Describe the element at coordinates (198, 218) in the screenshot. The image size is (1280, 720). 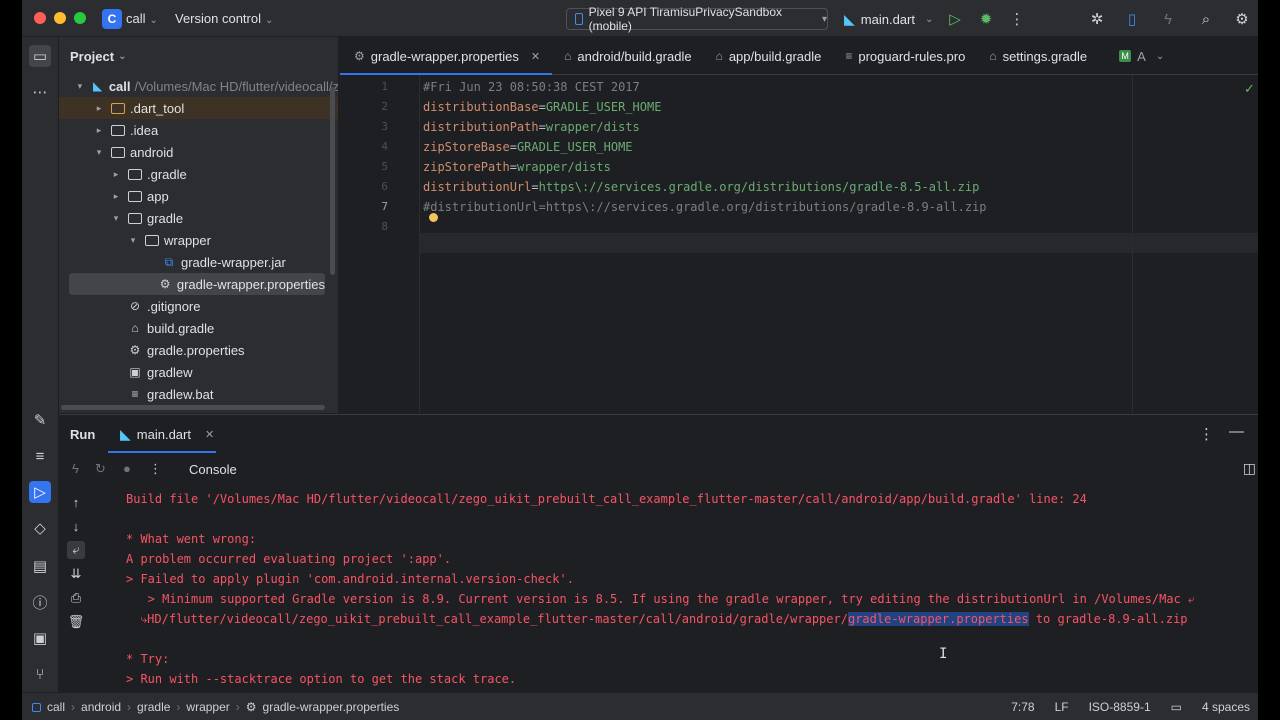
I see `tree-item: ▾ gradle` at that location.